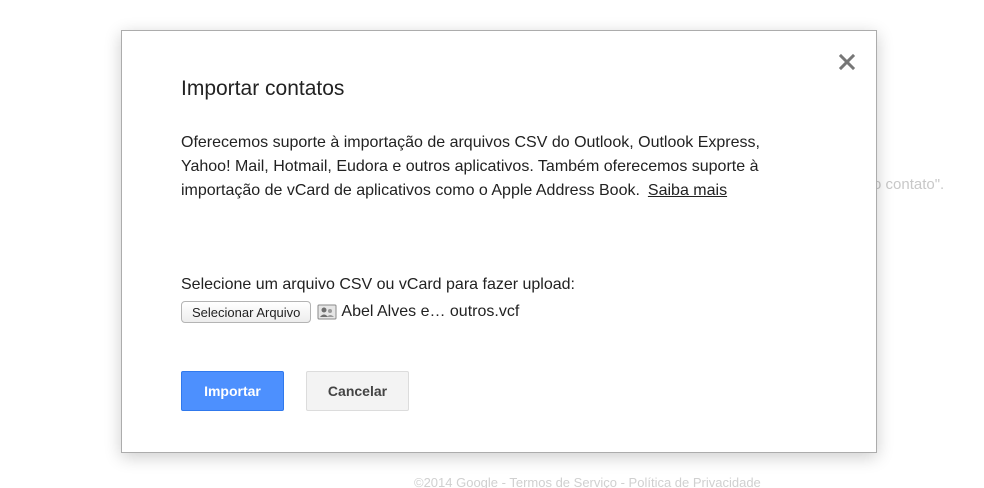  Describe the element at coordinates (687, 190) in the screenshot. I see `learn-more-link: Saiba mais` at that location.